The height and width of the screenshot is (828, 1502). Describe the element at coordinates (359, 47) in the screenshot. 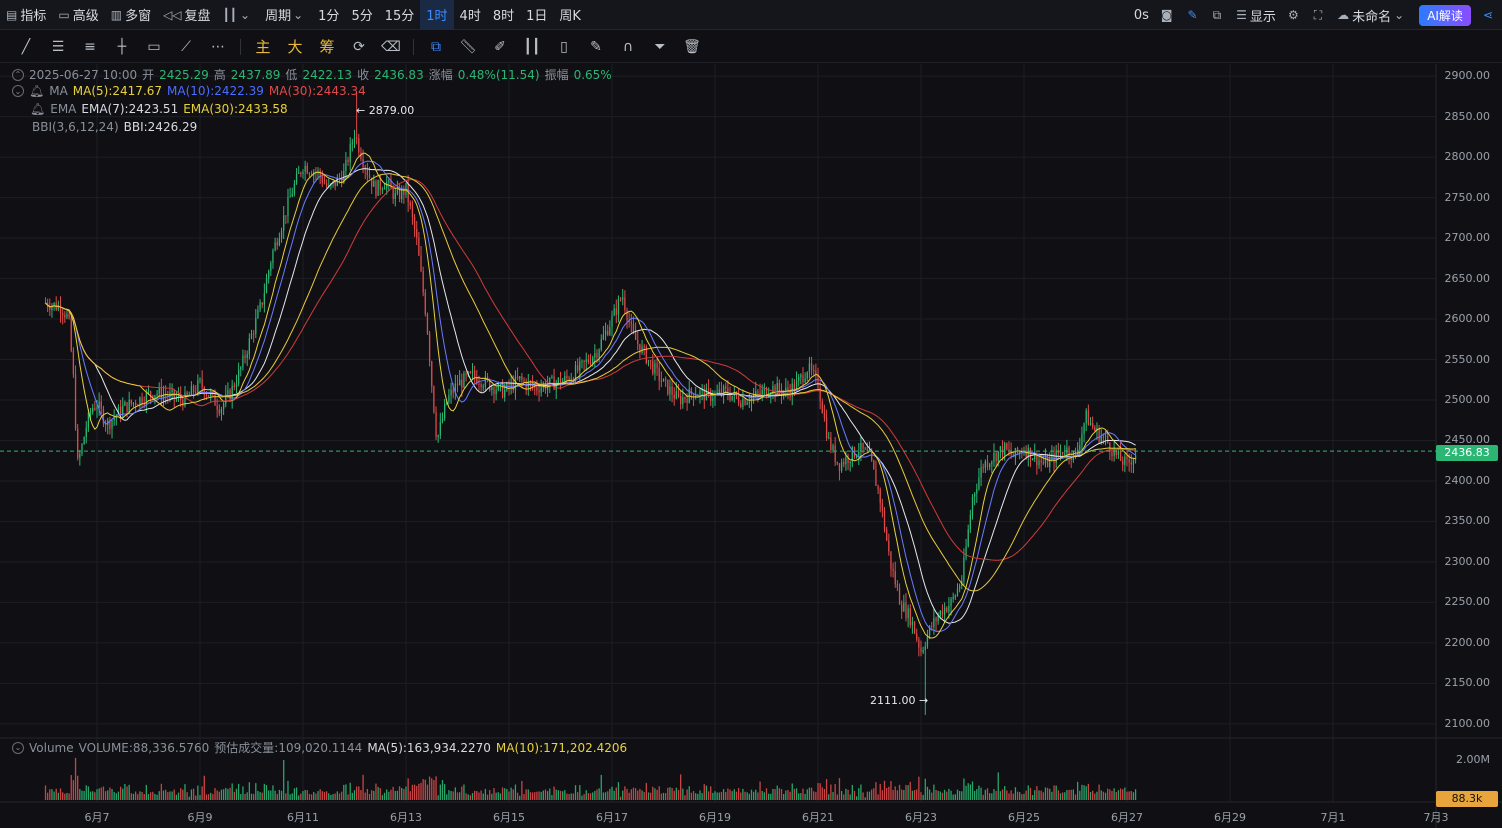

I see `sync-button: ⟳` at that location.